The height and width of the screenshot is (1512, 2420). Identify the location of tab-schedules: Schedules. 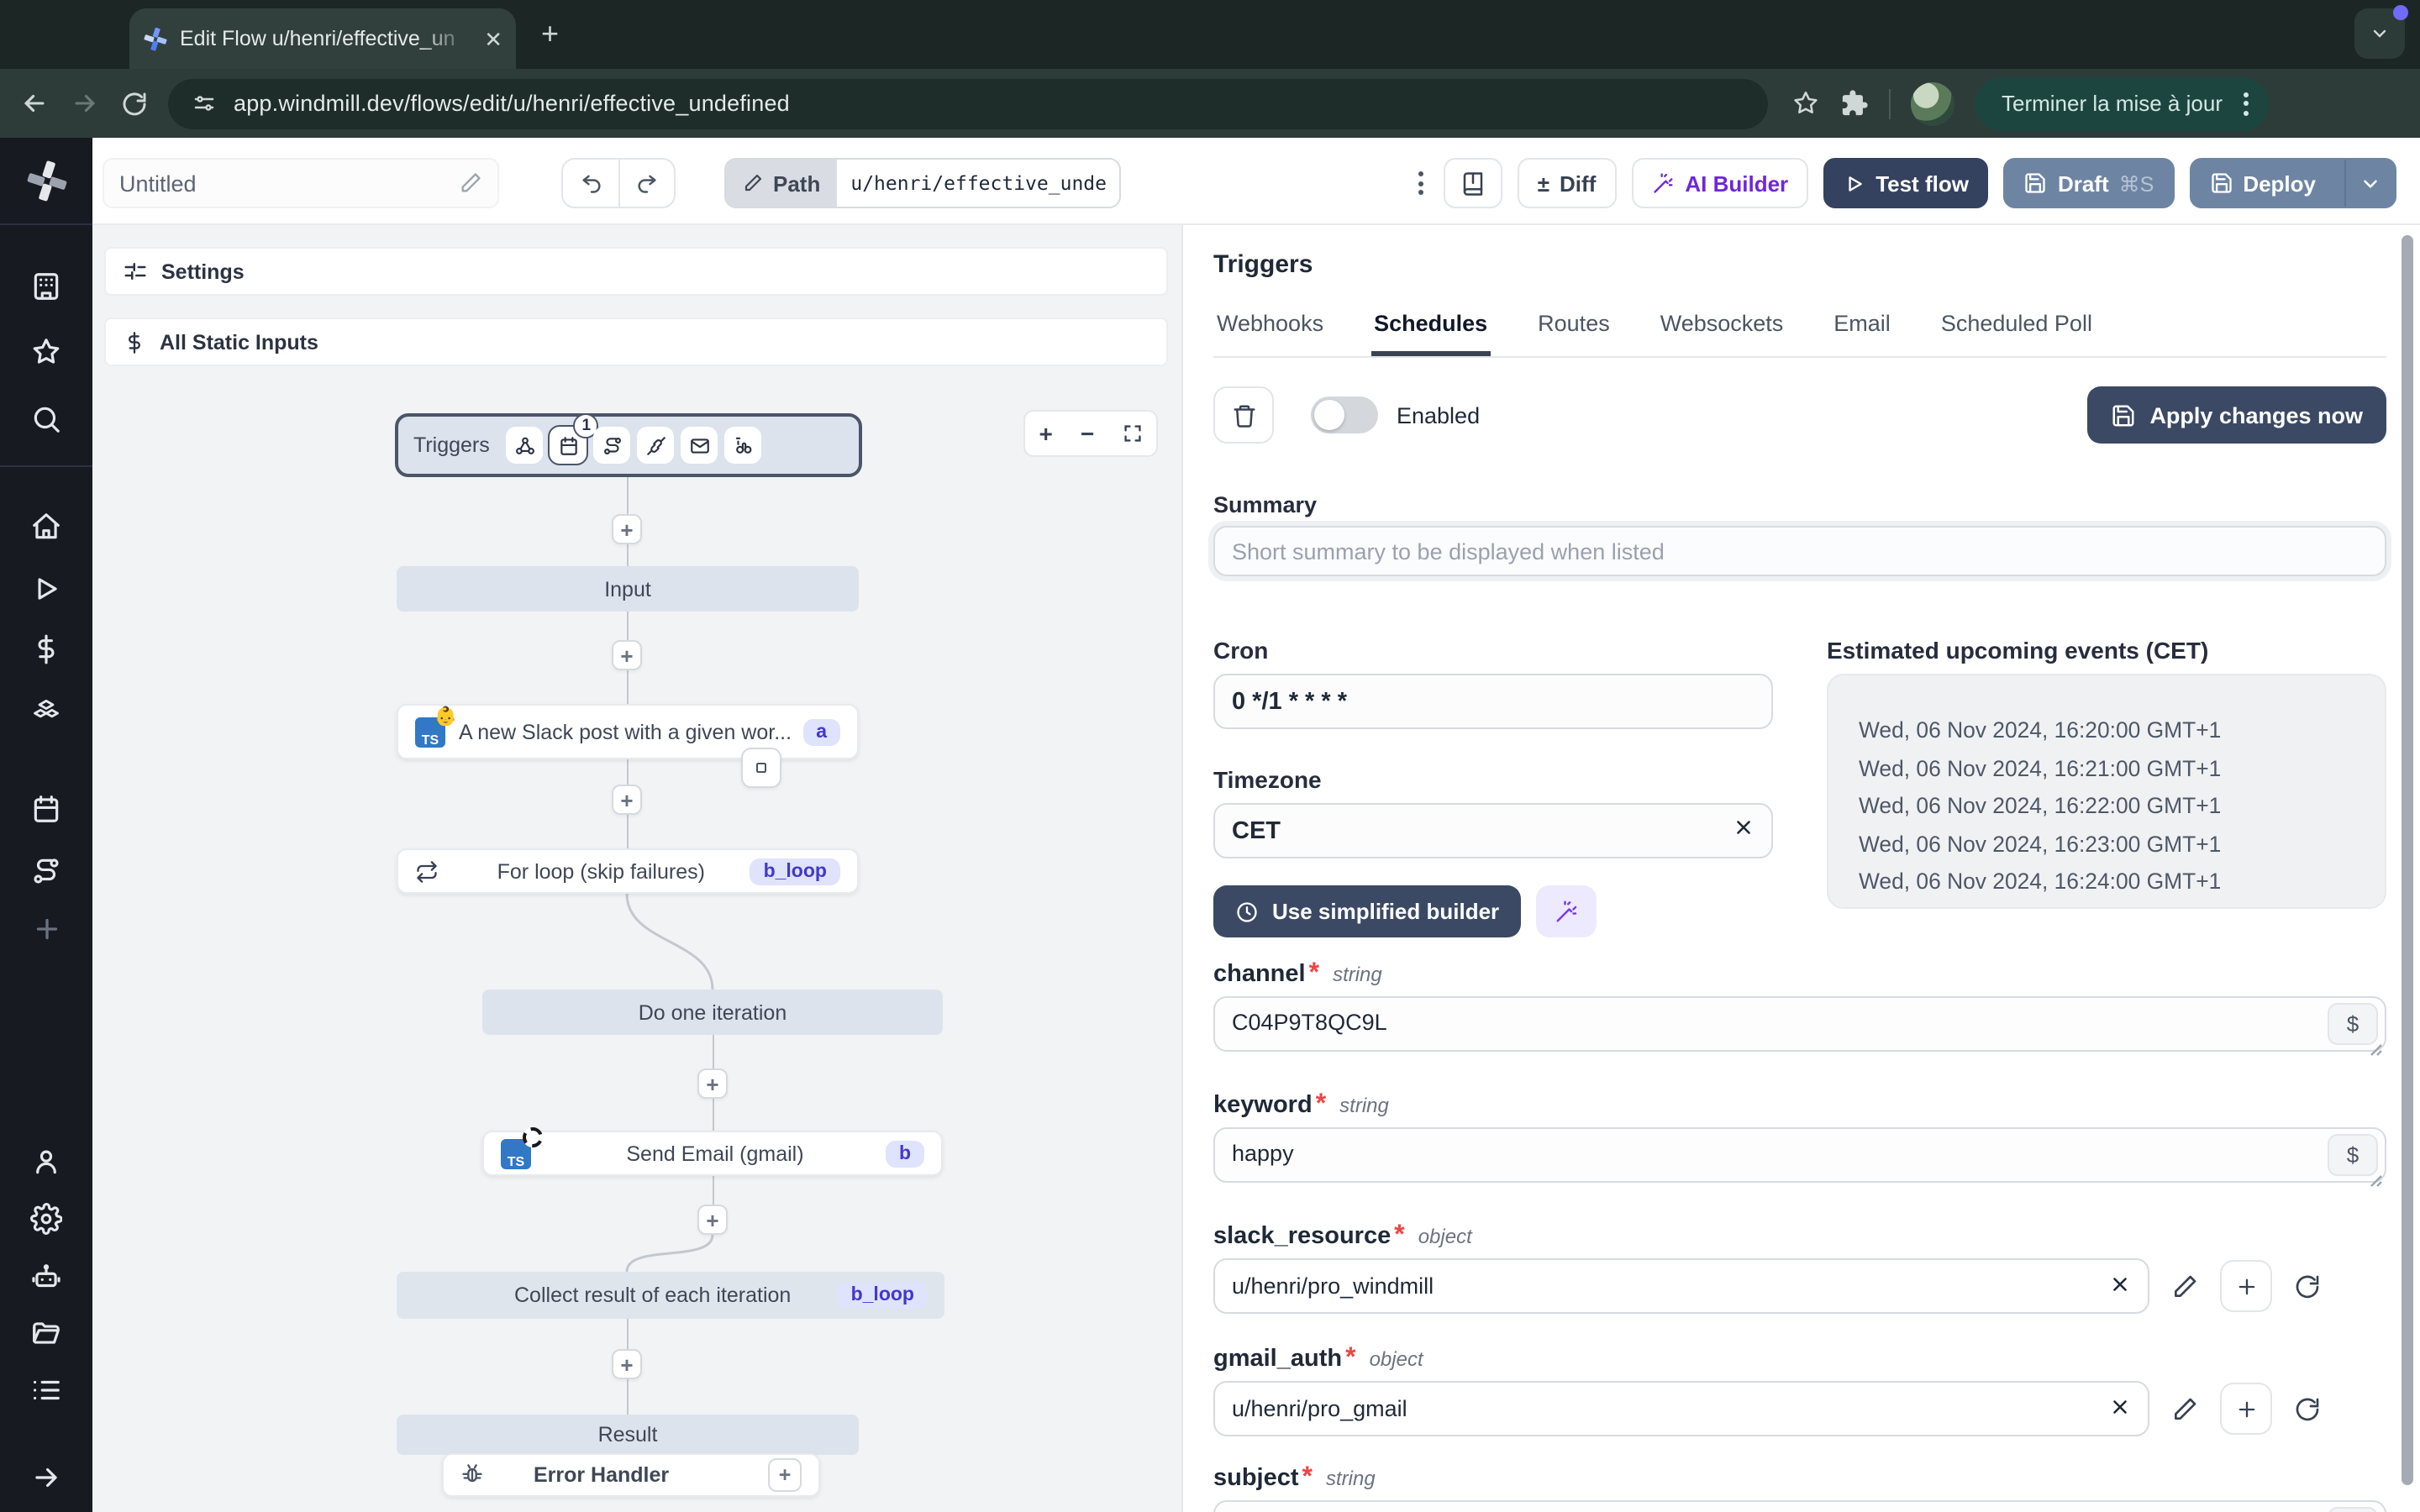
(1430, 333).